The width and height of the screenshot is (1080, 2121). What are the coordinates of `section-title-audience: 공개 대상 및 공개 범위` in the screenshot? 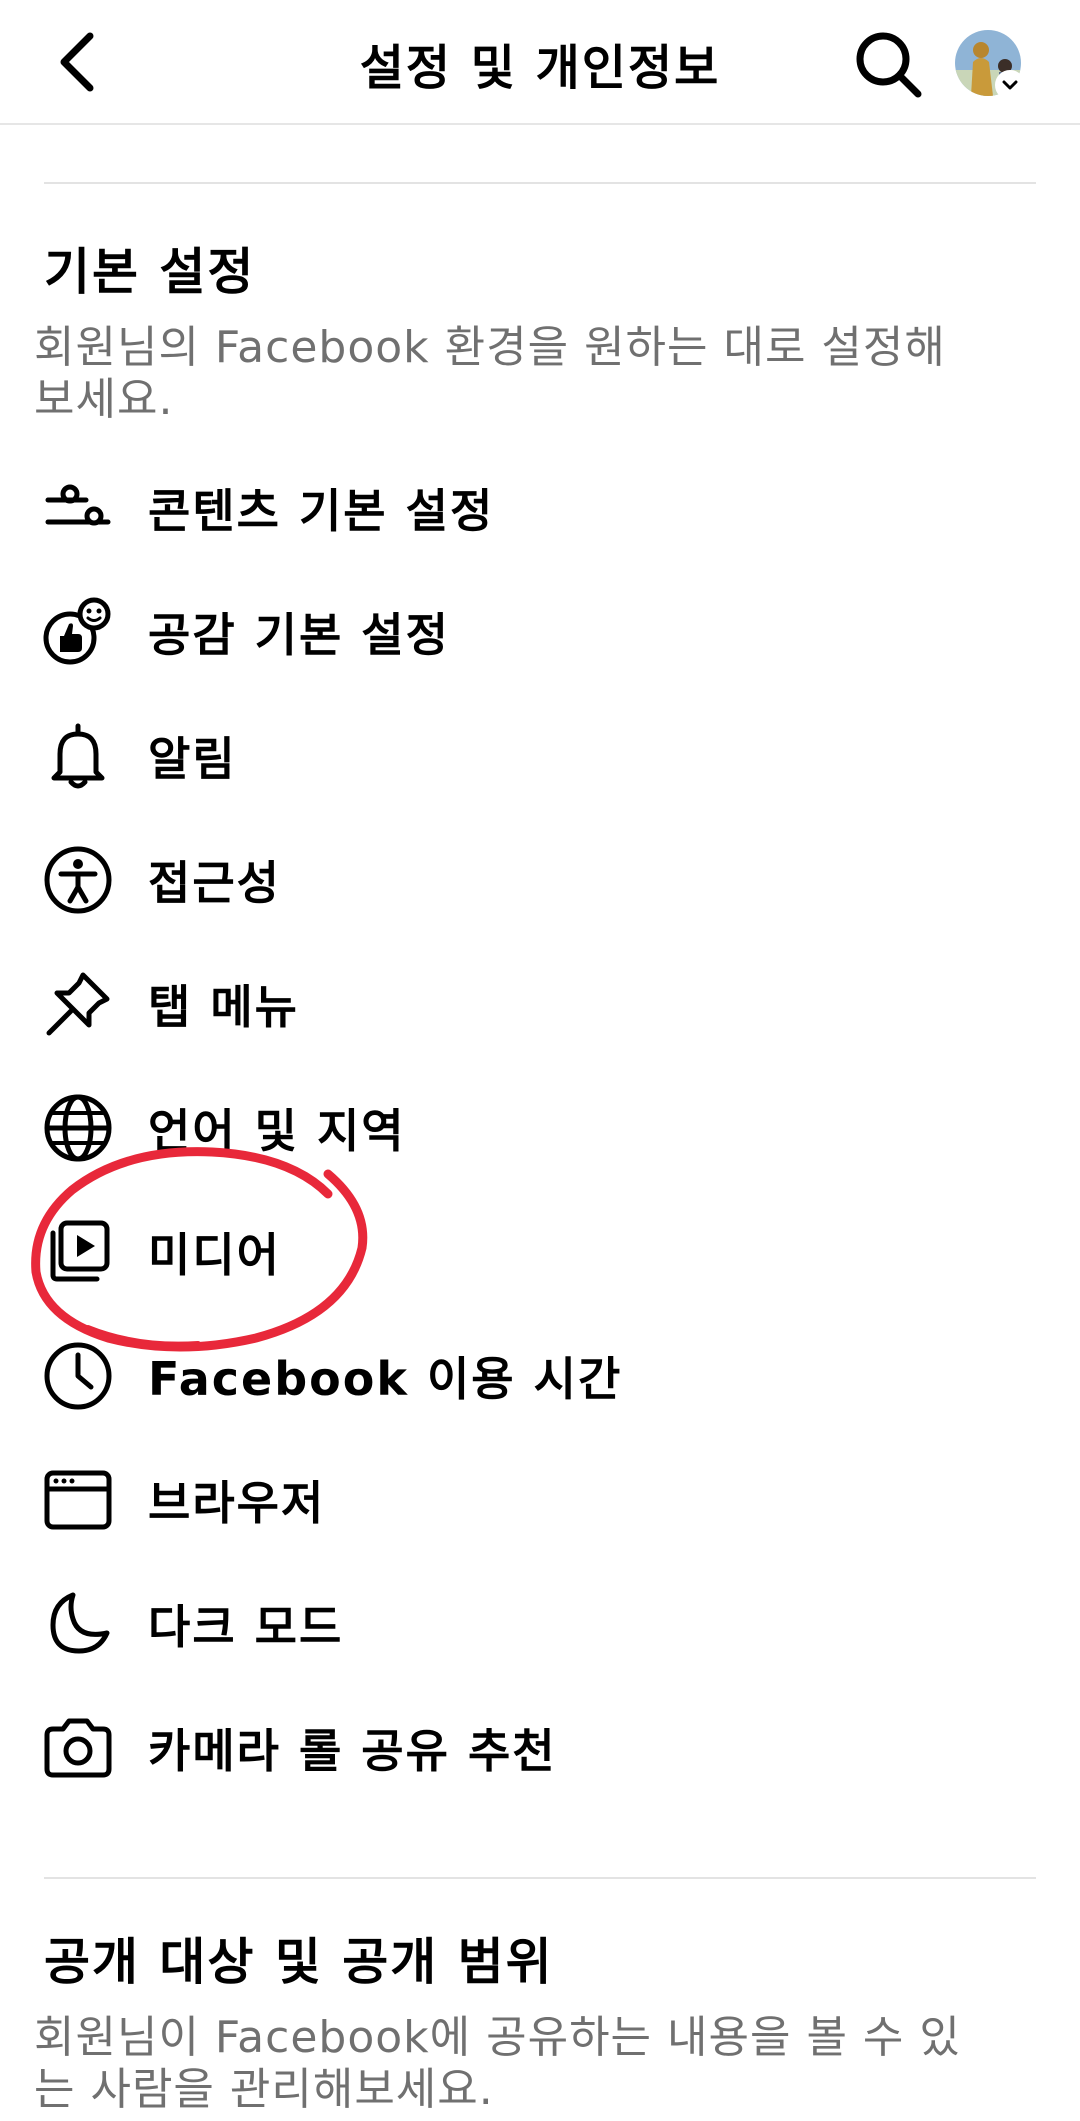 It's located at (299, 1962).